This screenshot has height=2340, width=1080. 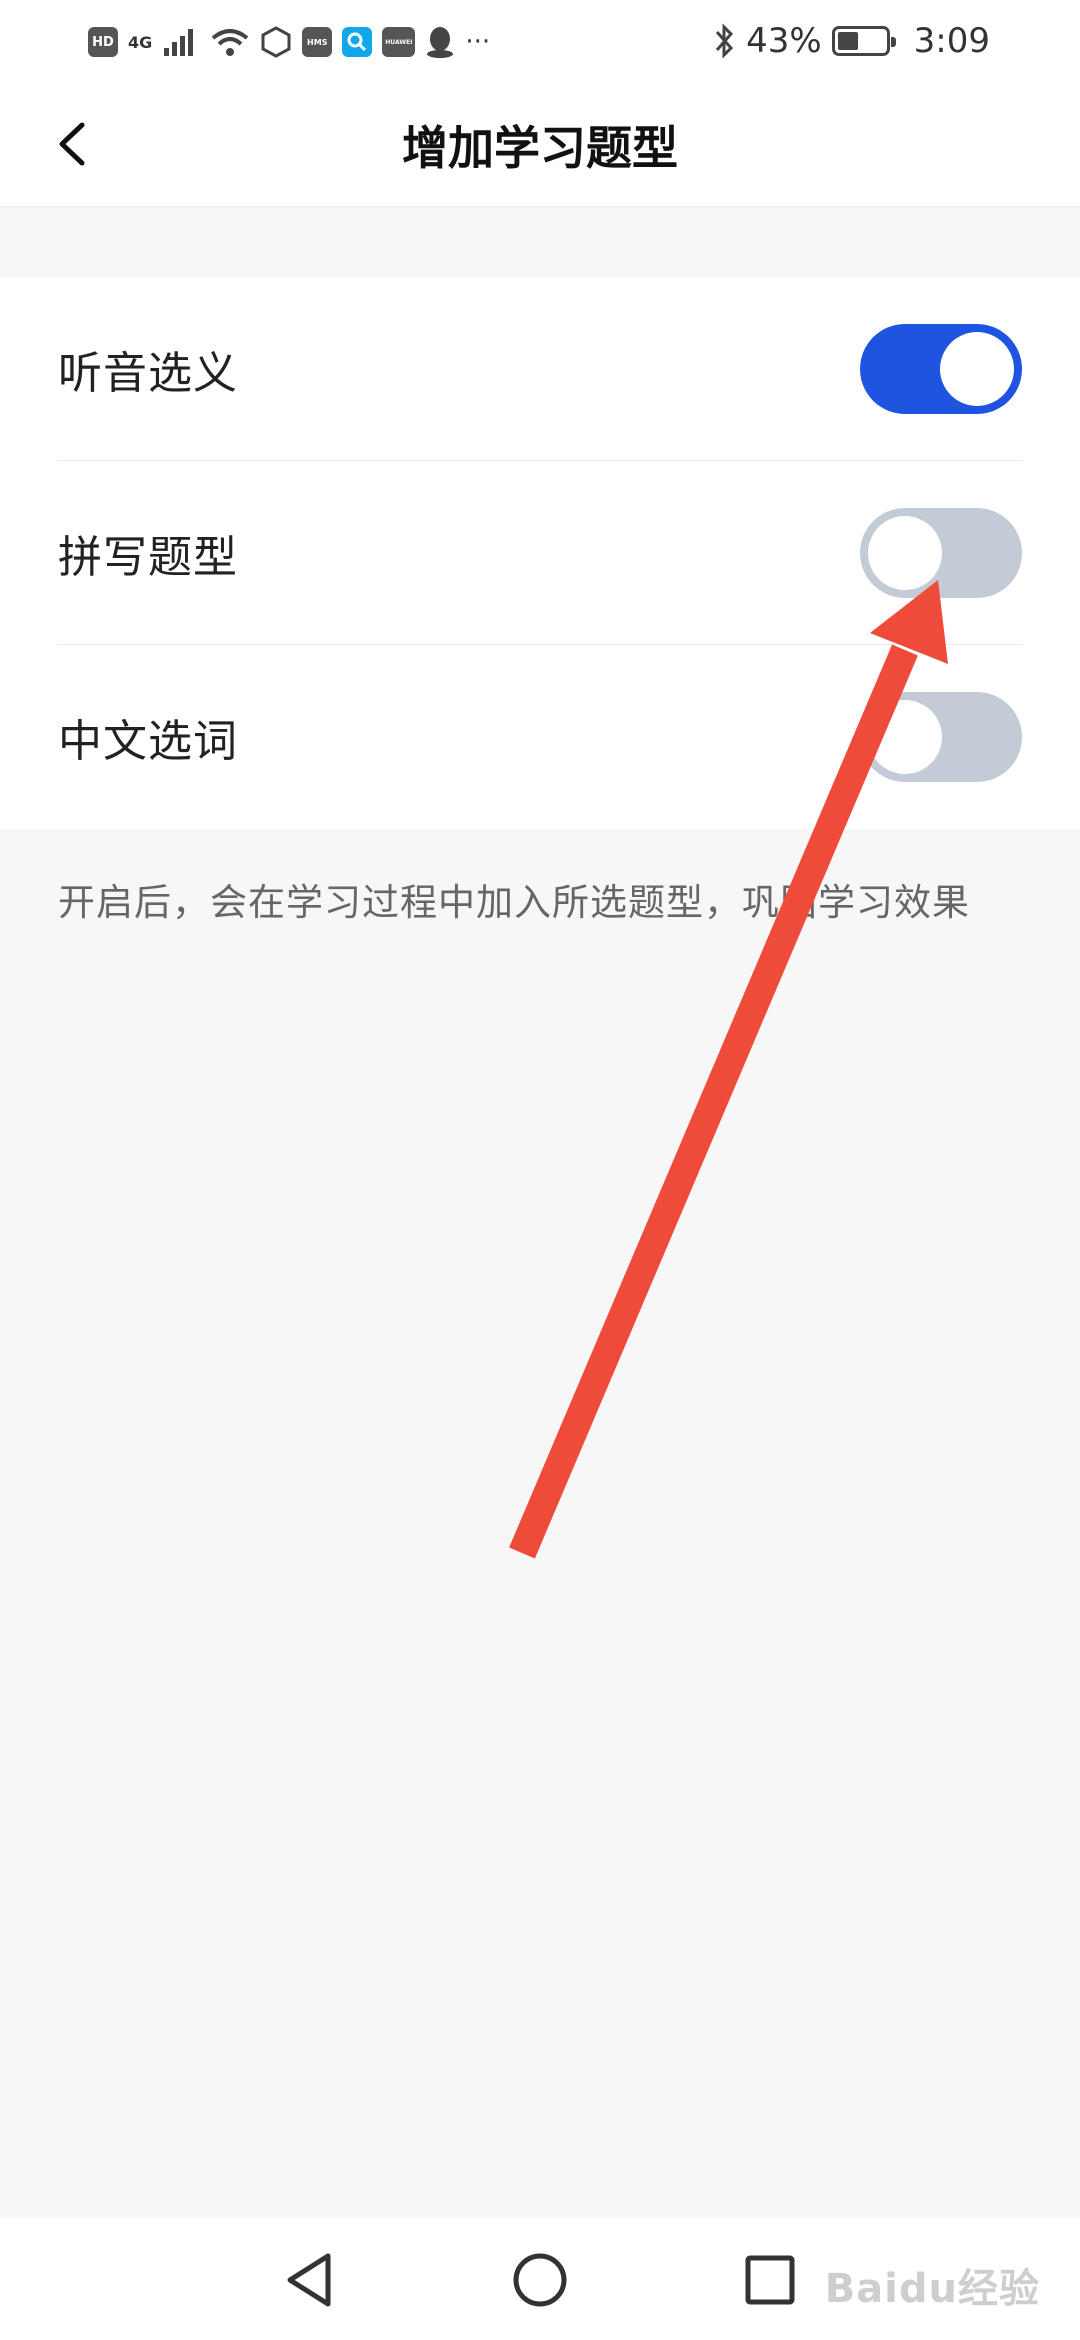 I want to click on spelling-type-toggle, so click(x=941, y=552).